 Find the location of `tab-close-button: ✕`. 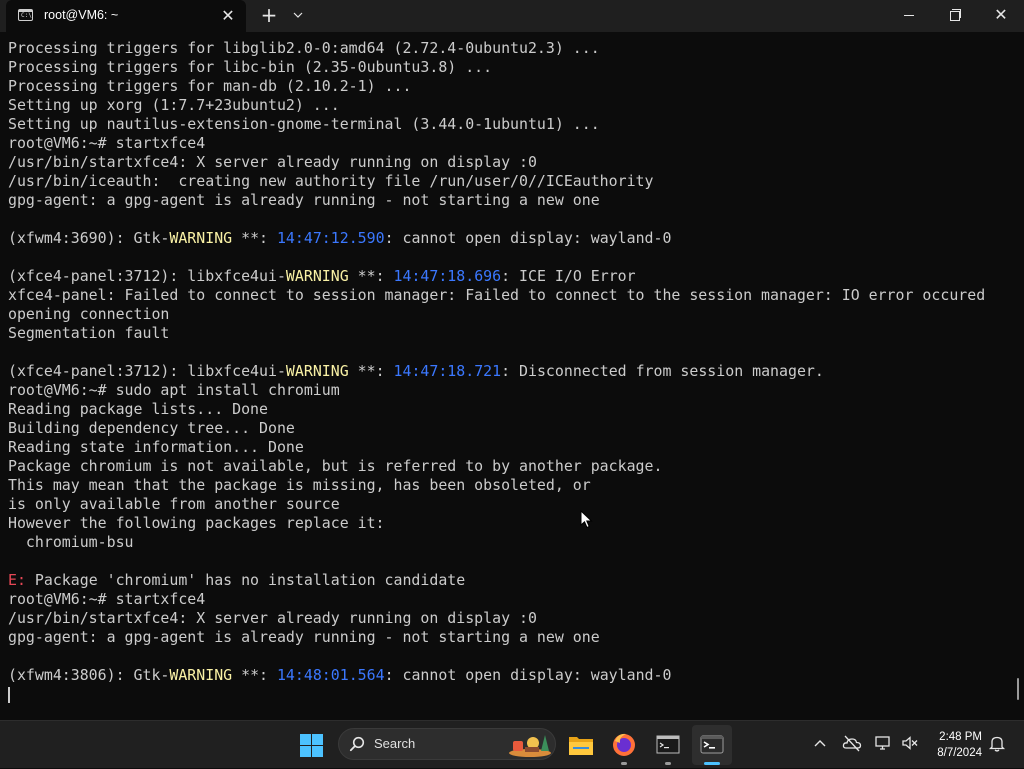

tab-close-button: ✕ is located at coordinates (228, 16).